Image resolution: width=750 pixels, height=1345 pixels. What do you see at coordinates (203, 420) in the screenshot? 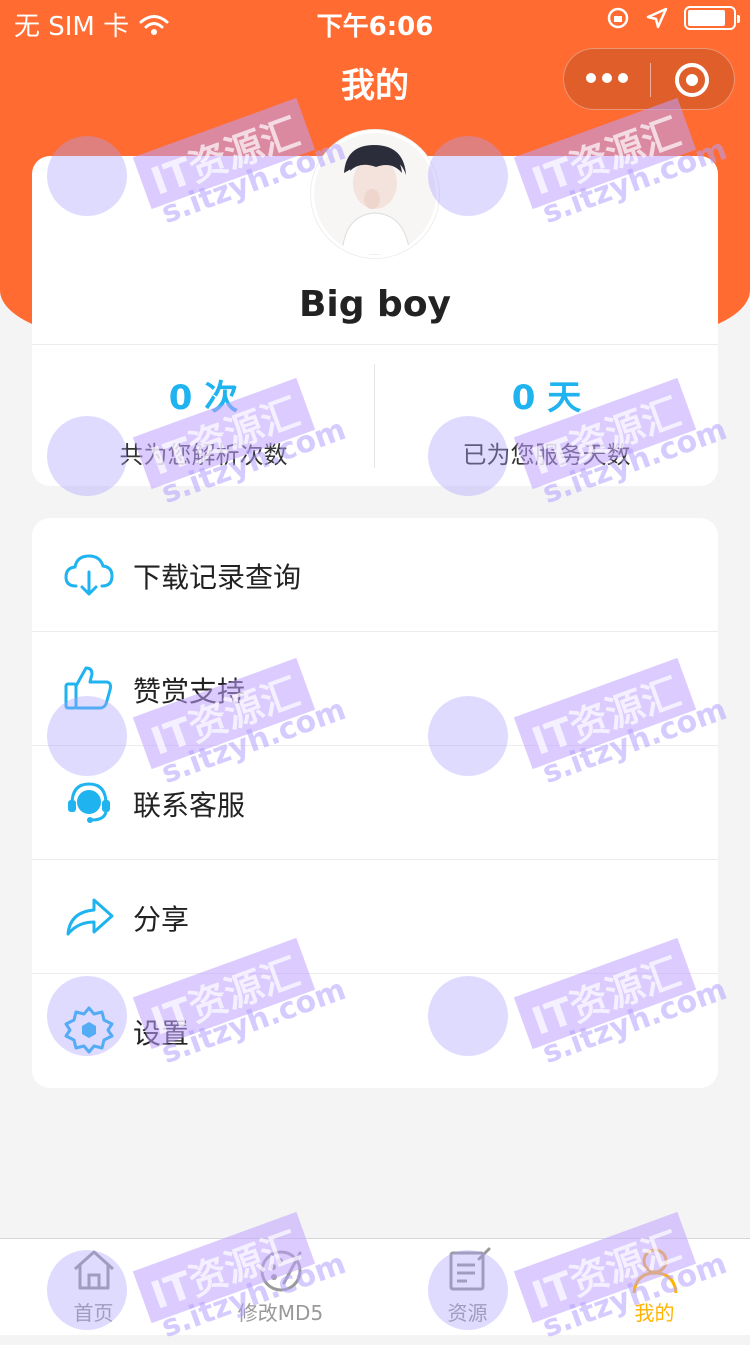
I see `stat-parse-count: 0 次 共为您解析次数` at bounding box center [203, 420].